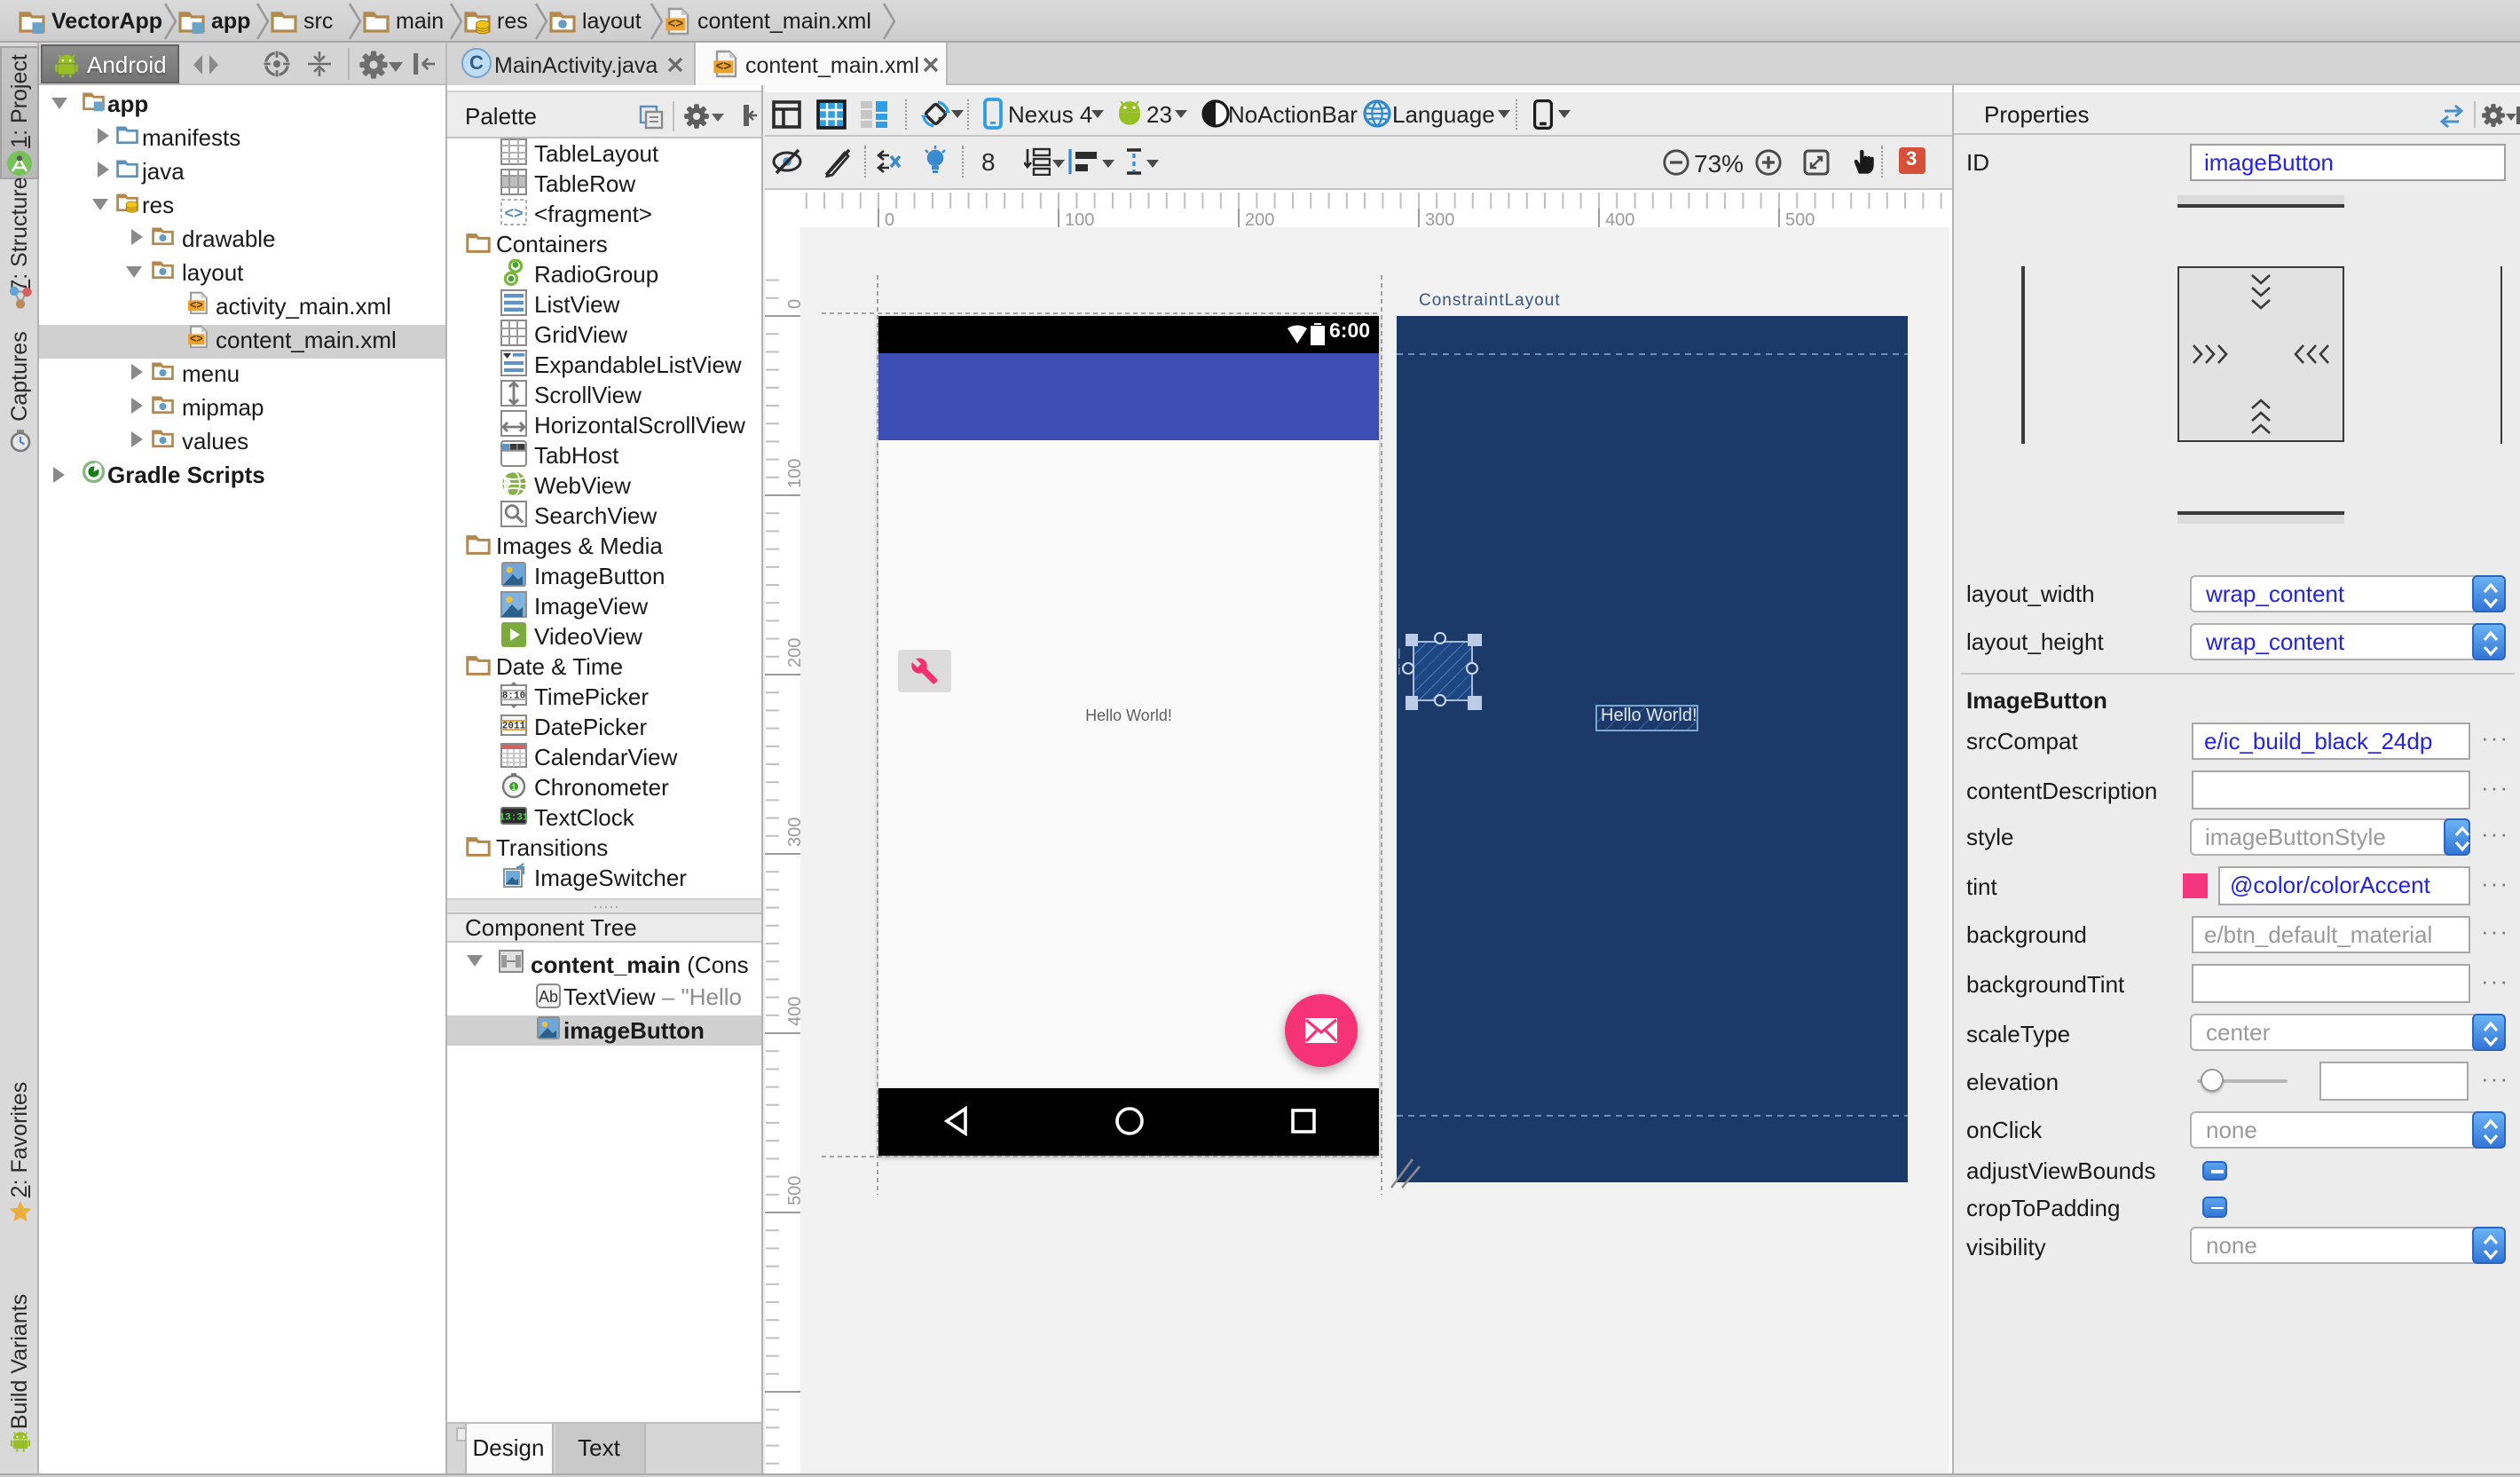 This screenshot has width=2520, height=1477. Describe the element at coordinates (513, 819) in the screenshot. I see `svg-text: 13:31` at that location.